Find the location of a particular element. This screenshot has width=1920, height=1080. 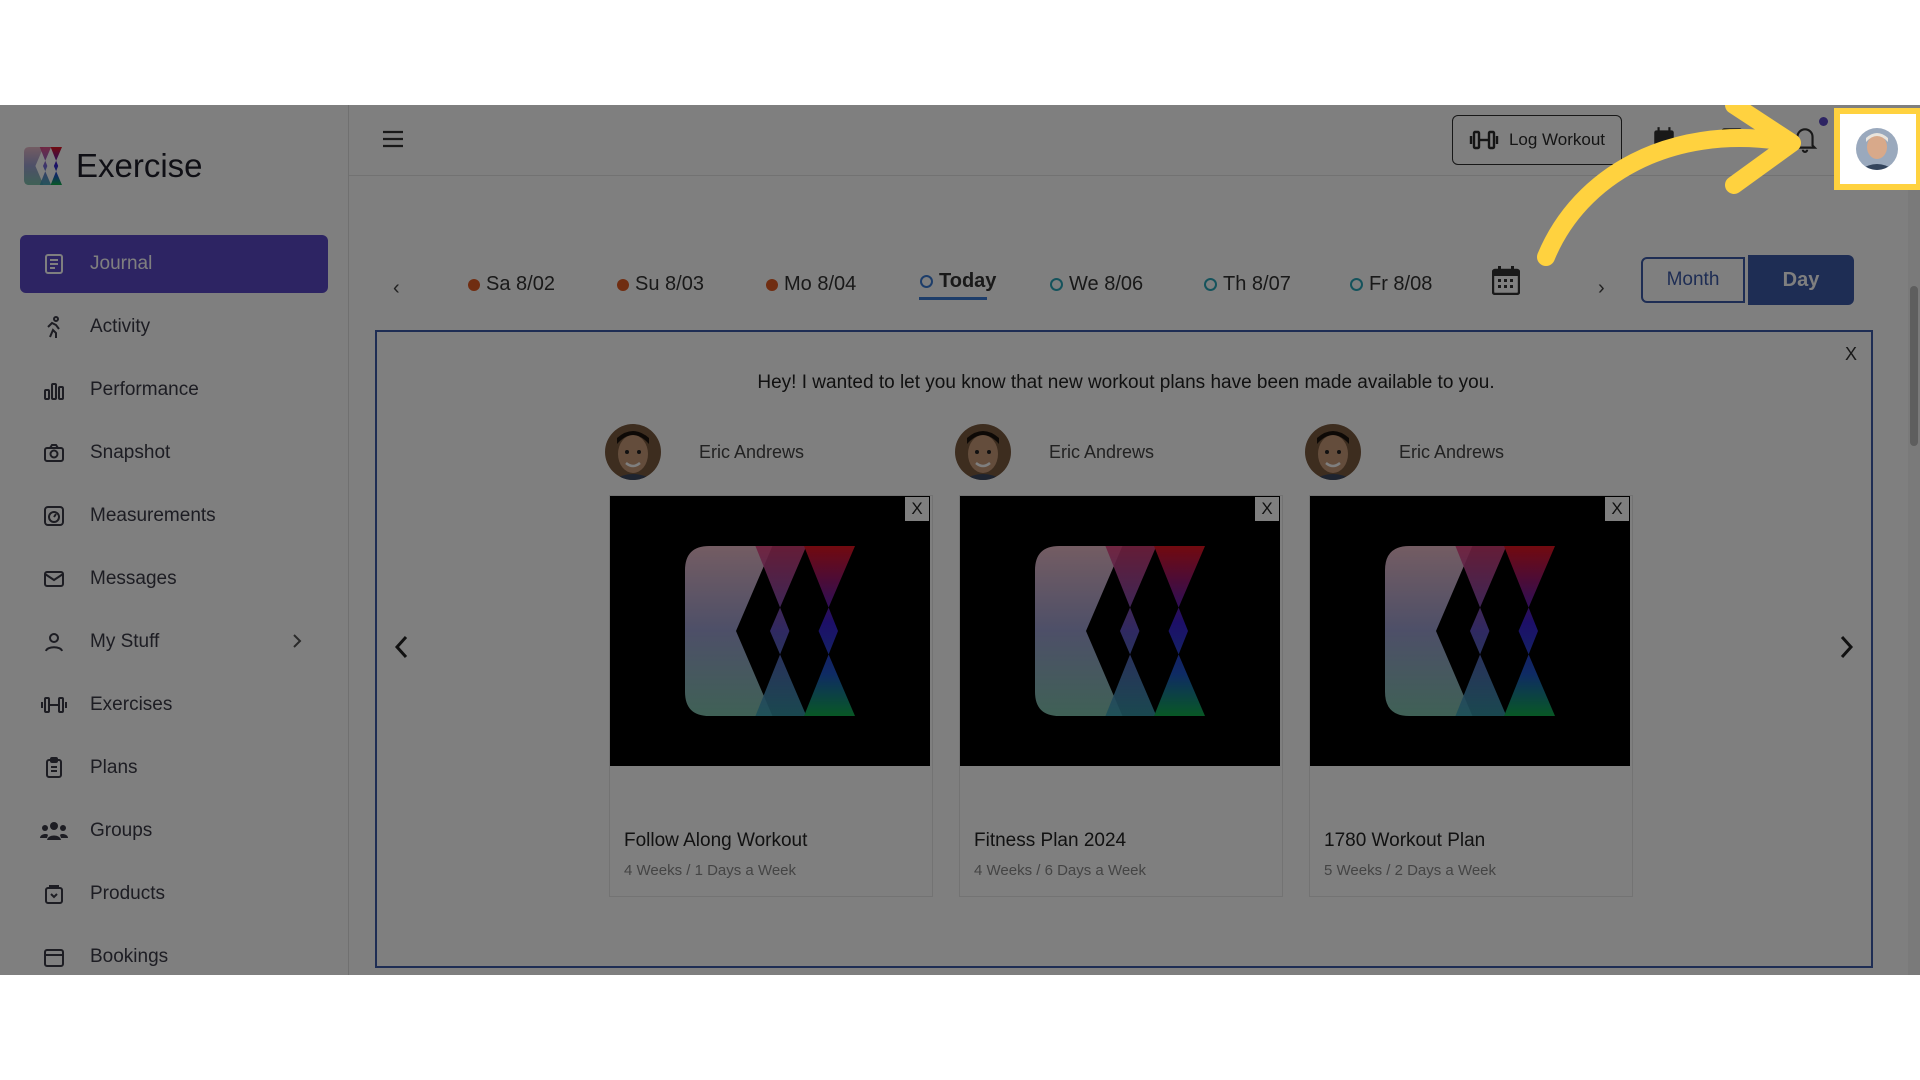

clipboard-icon is located at coordinates (54, 768).